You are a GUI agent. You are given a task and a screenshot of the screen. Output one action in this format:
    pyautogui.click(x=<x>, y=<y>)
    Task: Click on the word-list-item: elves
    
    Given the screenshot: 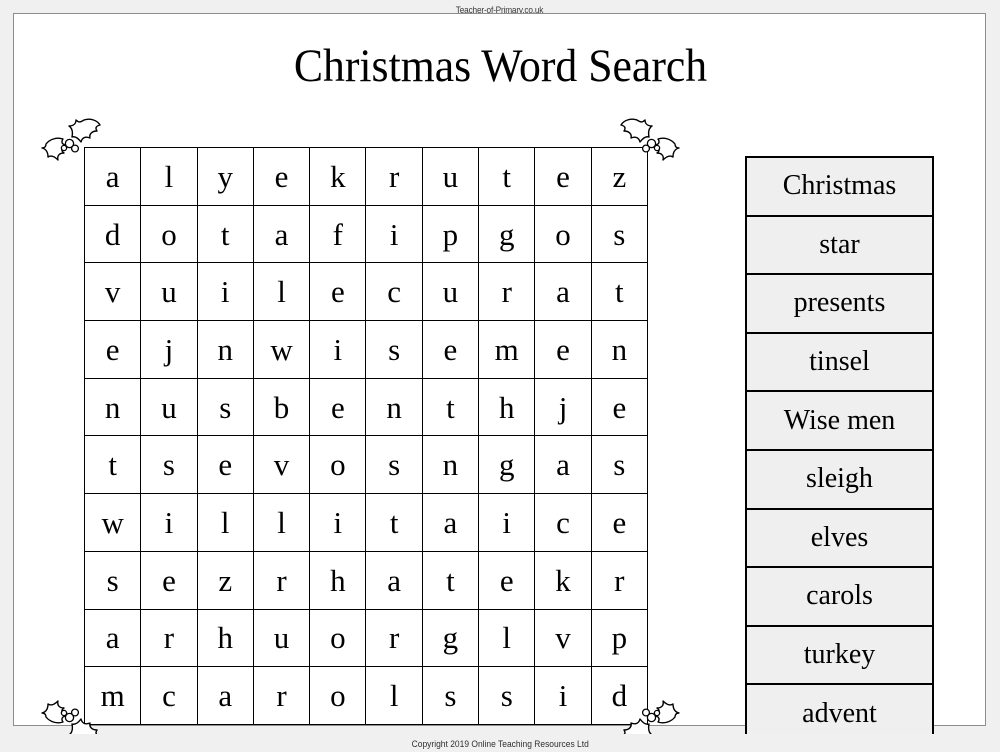 What is the action you would take?
    pyautogui.click(x=839, y=538)
    